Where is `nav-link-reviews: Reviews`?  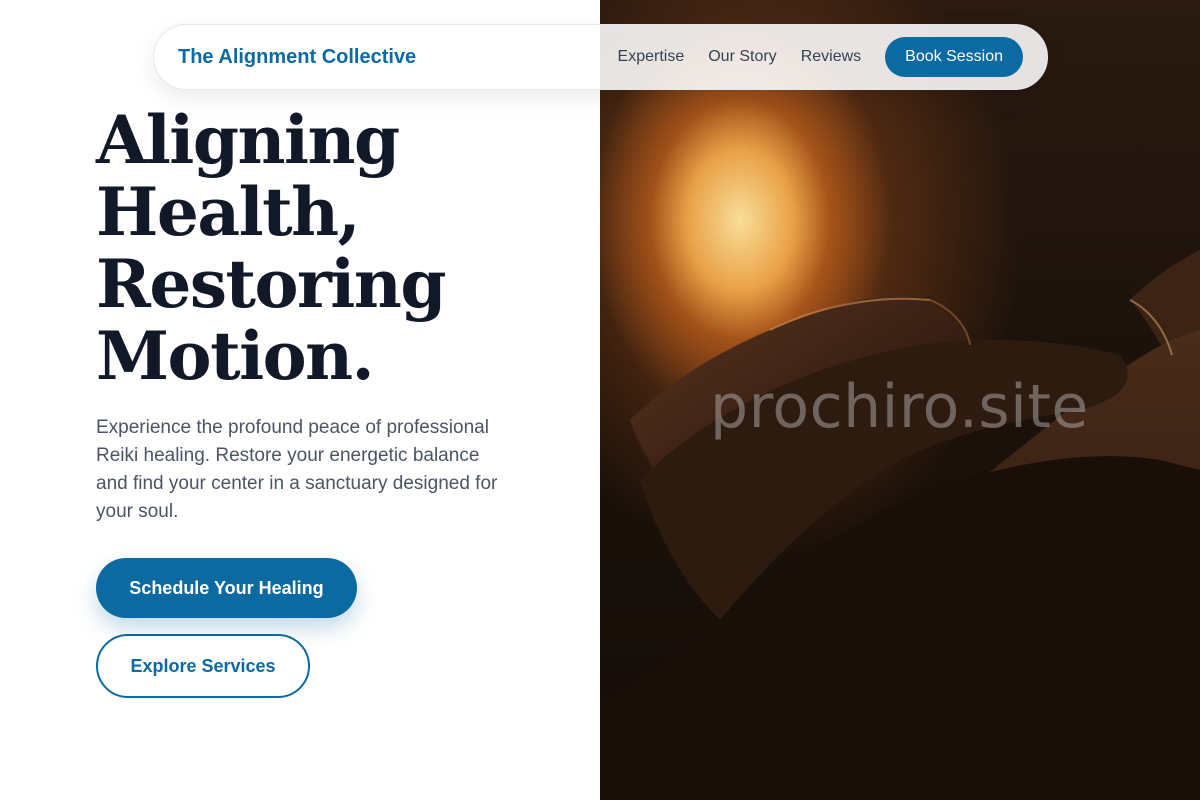 nav-link-reviews: Reviews is located at coordinates (831, 57).